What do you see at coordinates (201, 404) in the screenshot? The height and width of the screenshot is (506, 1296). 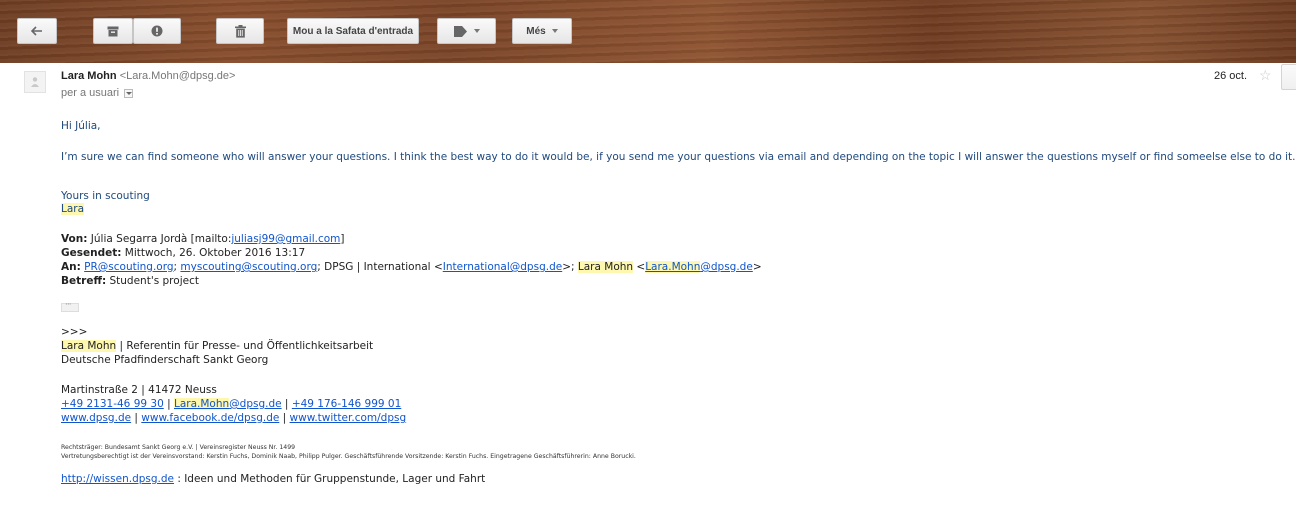 I see `email-name-link: Lara.Mohn` at bounding box center [201, 404].